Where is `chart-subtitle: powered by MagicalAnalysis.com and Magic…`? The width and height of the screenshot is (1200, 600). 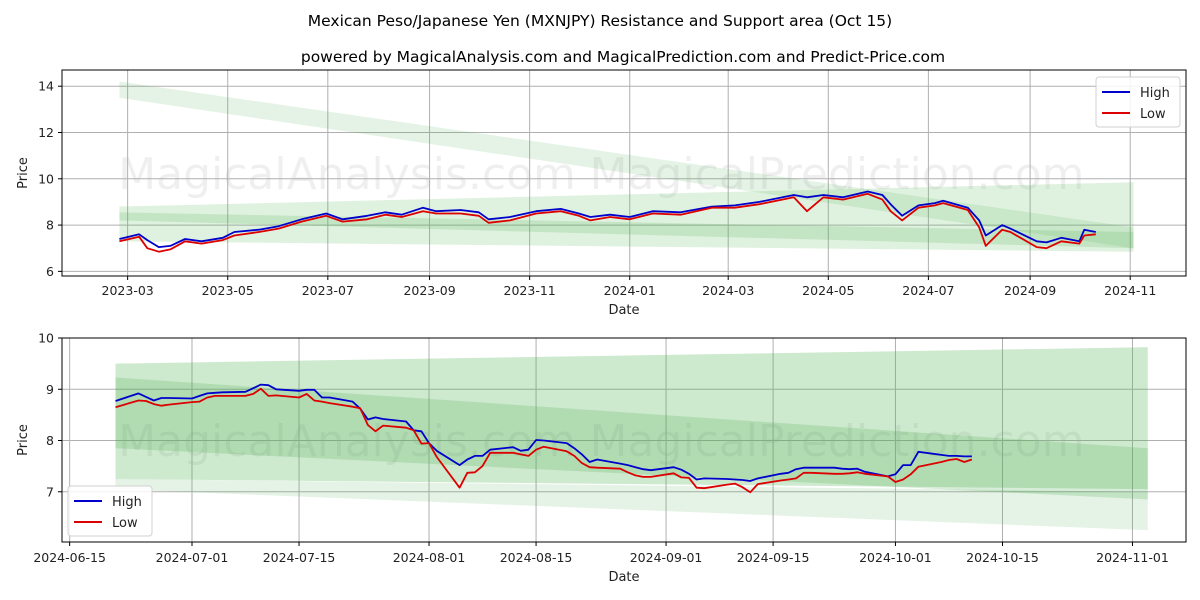 chart-subtitle: powered by MagicalAnalysis.com and Magic… is located at coordinates (623, 57).